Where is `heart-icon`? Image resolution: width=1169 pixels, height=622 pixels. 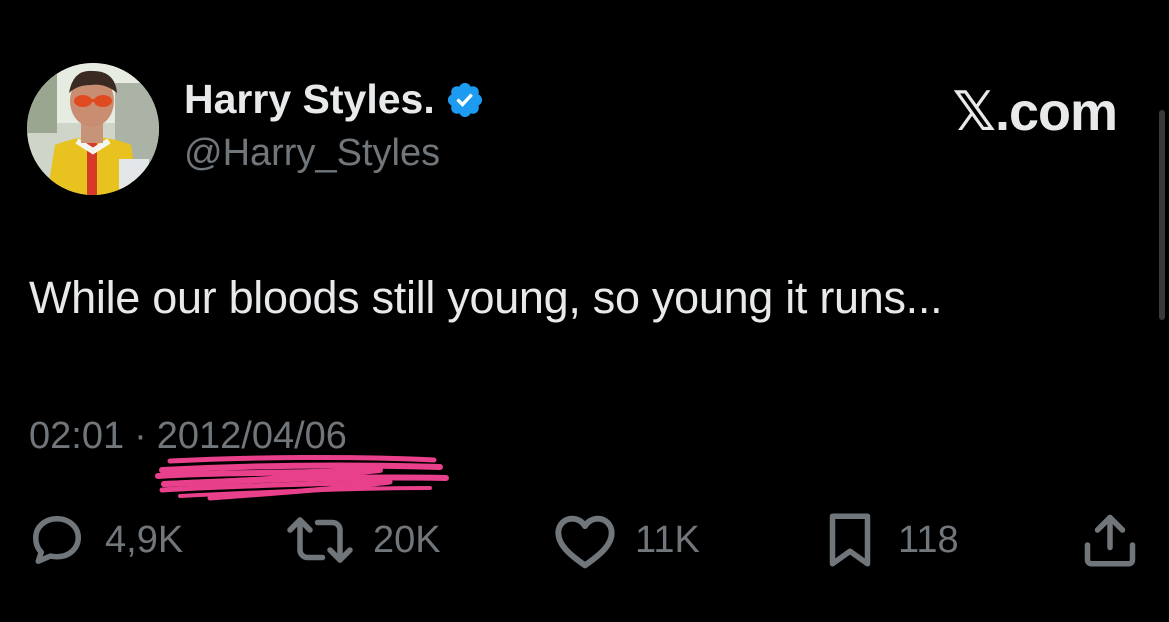
heart-icon is located at coordinates (585, 540).